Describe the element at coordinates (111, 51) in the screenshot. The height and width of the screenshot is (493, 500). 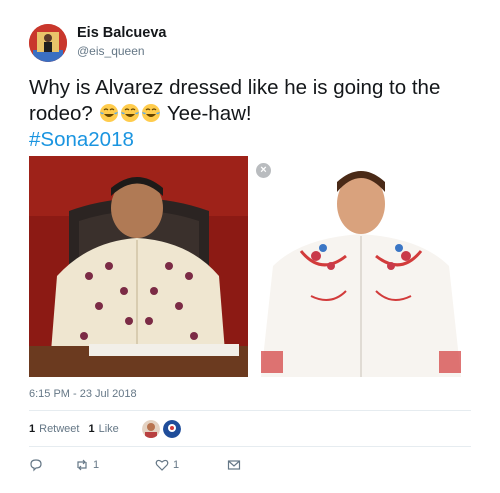
I see `author-username: @eis_queen` at that location.